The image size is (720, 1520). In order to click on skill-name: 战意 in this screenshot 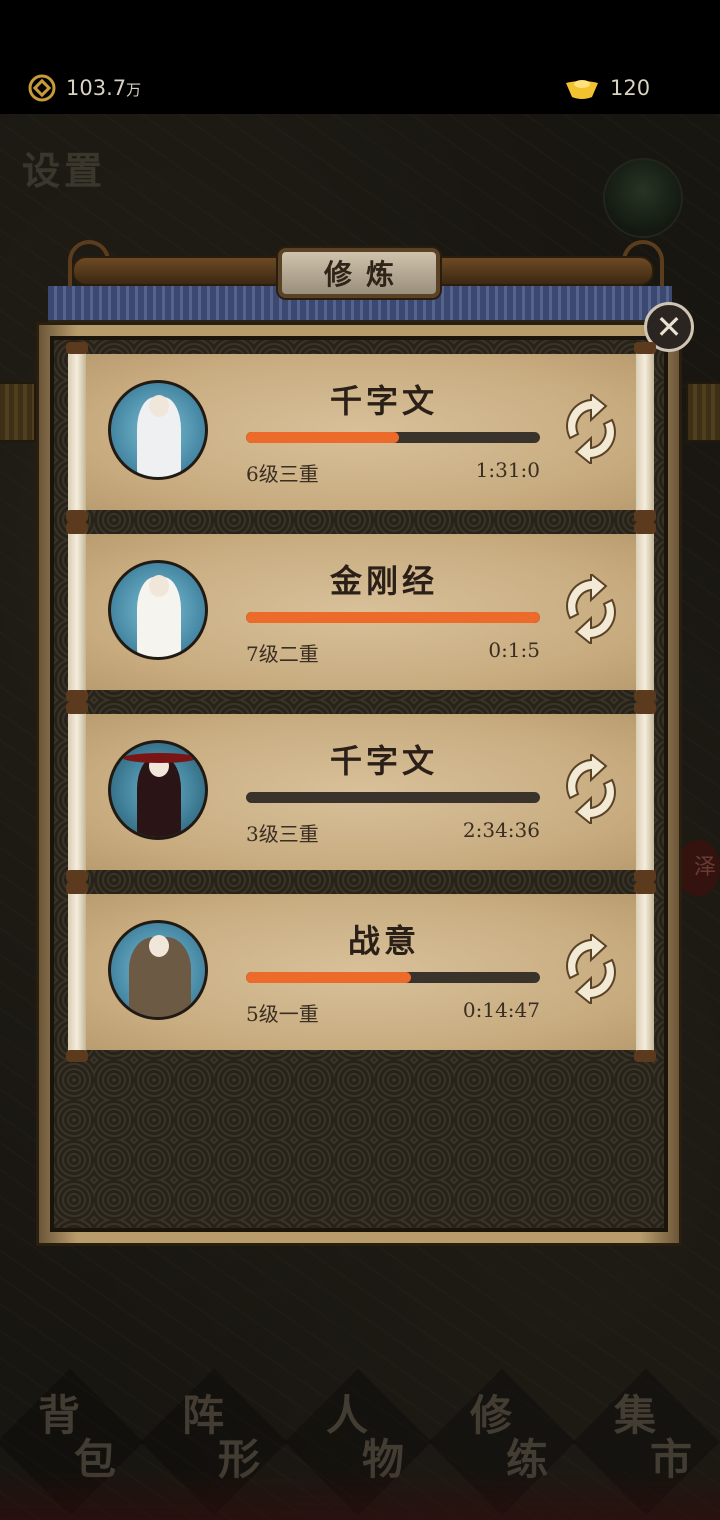, I will do `click(383, 941)`.